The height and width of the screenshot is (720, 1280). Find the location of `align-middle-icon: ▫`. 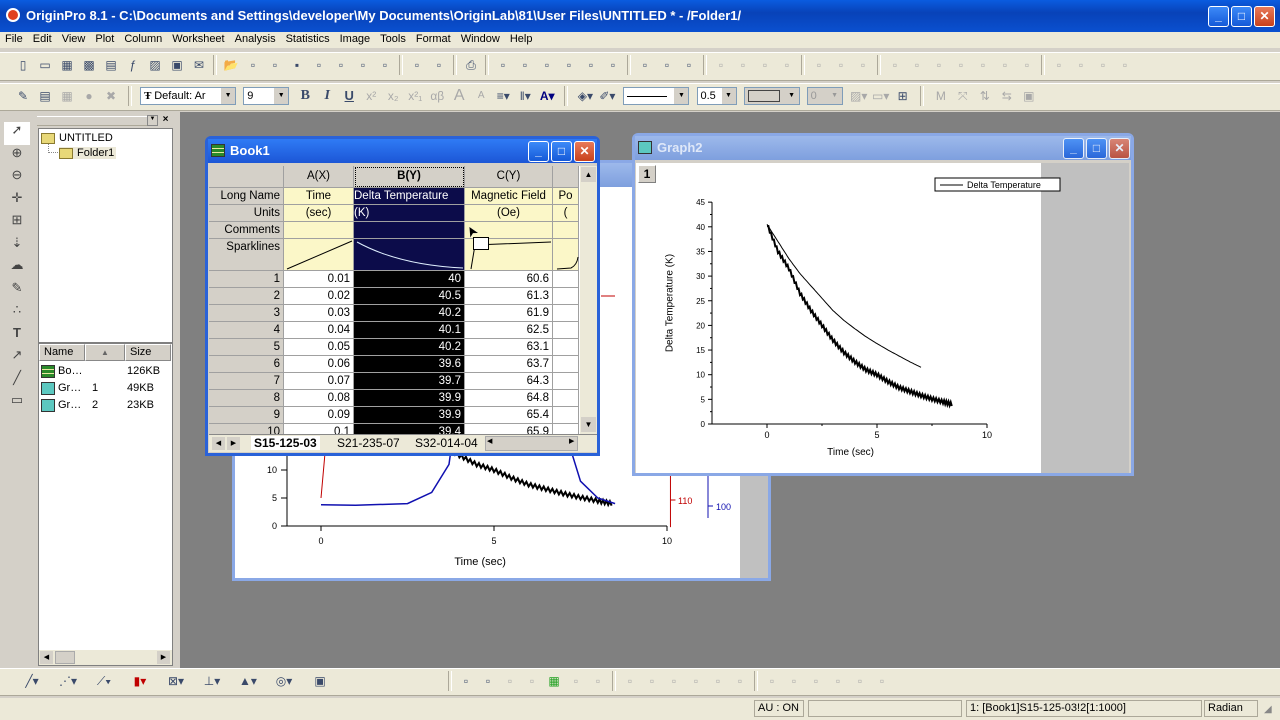

align-middle-icon: ▫ is located at coordinates (718, 681).